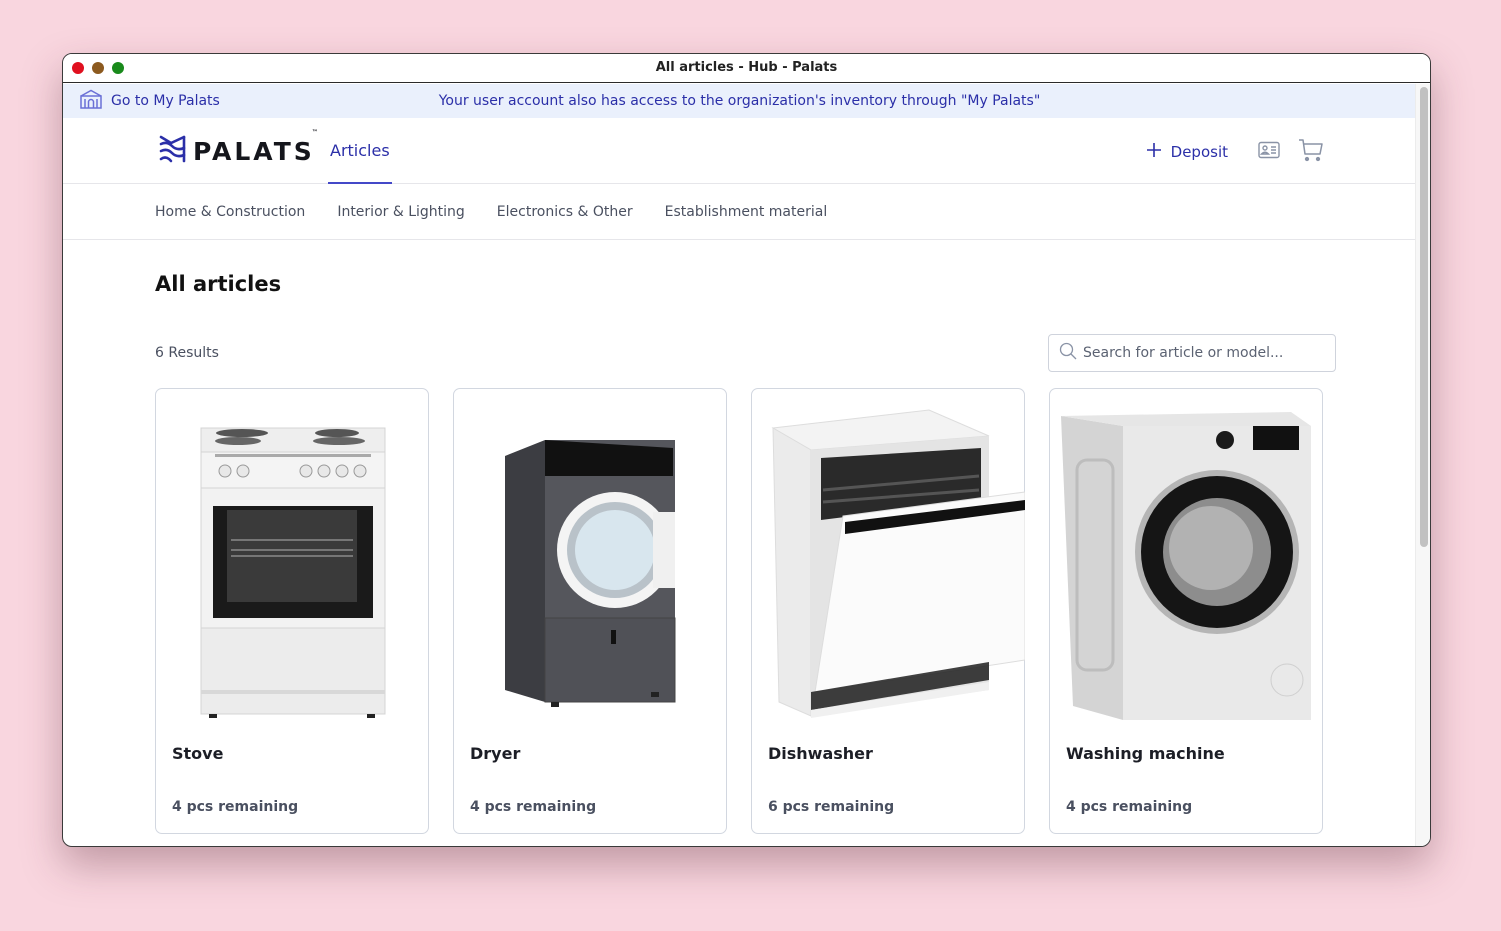 This screenshot has height=931, width=1501. What do you see at coordinates (746, 151) in the screenshot?
I see `site-header: PALATS™ Articles Deposit` at bounding box center [746, 151].